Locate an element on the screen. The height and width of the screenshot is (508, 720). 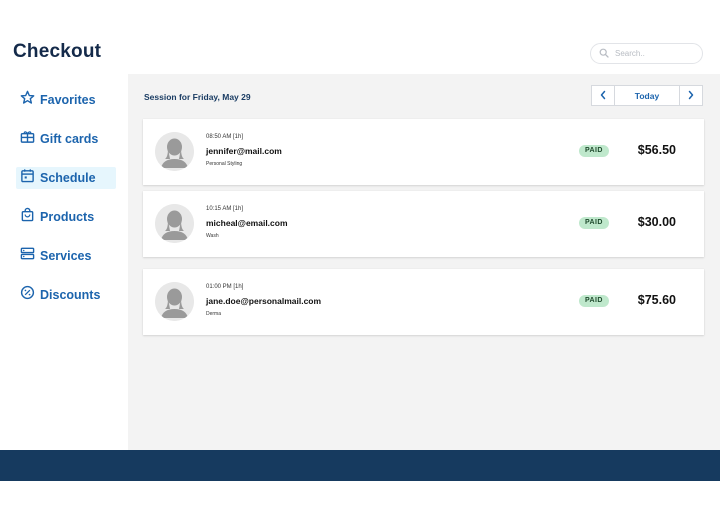
sidebar-item-label: Schedule is located at coordinates (68, 178).